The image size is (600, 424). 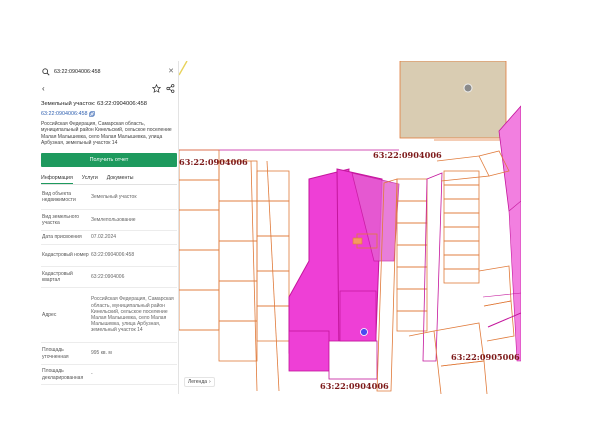 I want to click on attribute-value: Земельный участок, so click(x=114, y=196).